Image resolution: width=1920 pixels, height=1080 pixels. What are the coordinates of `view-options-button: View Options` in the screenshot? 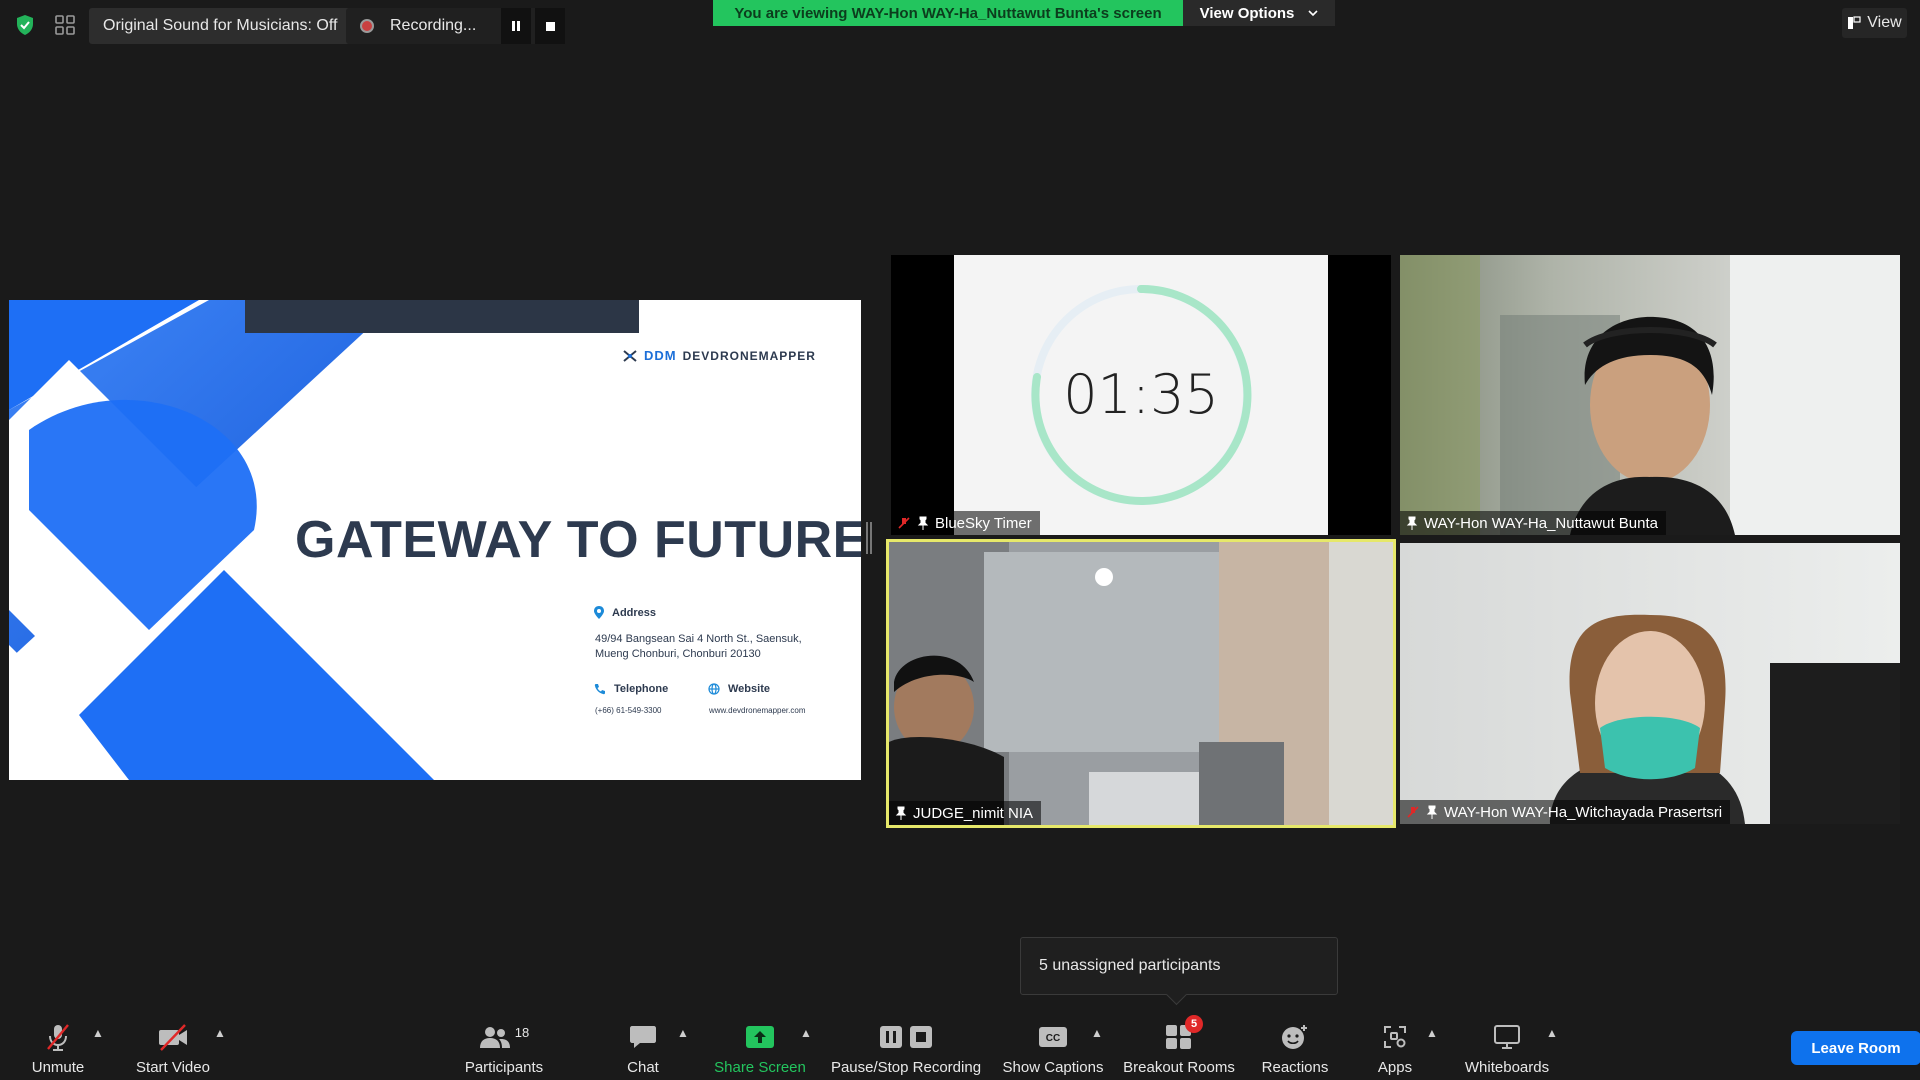 It's located at (1259, 13).